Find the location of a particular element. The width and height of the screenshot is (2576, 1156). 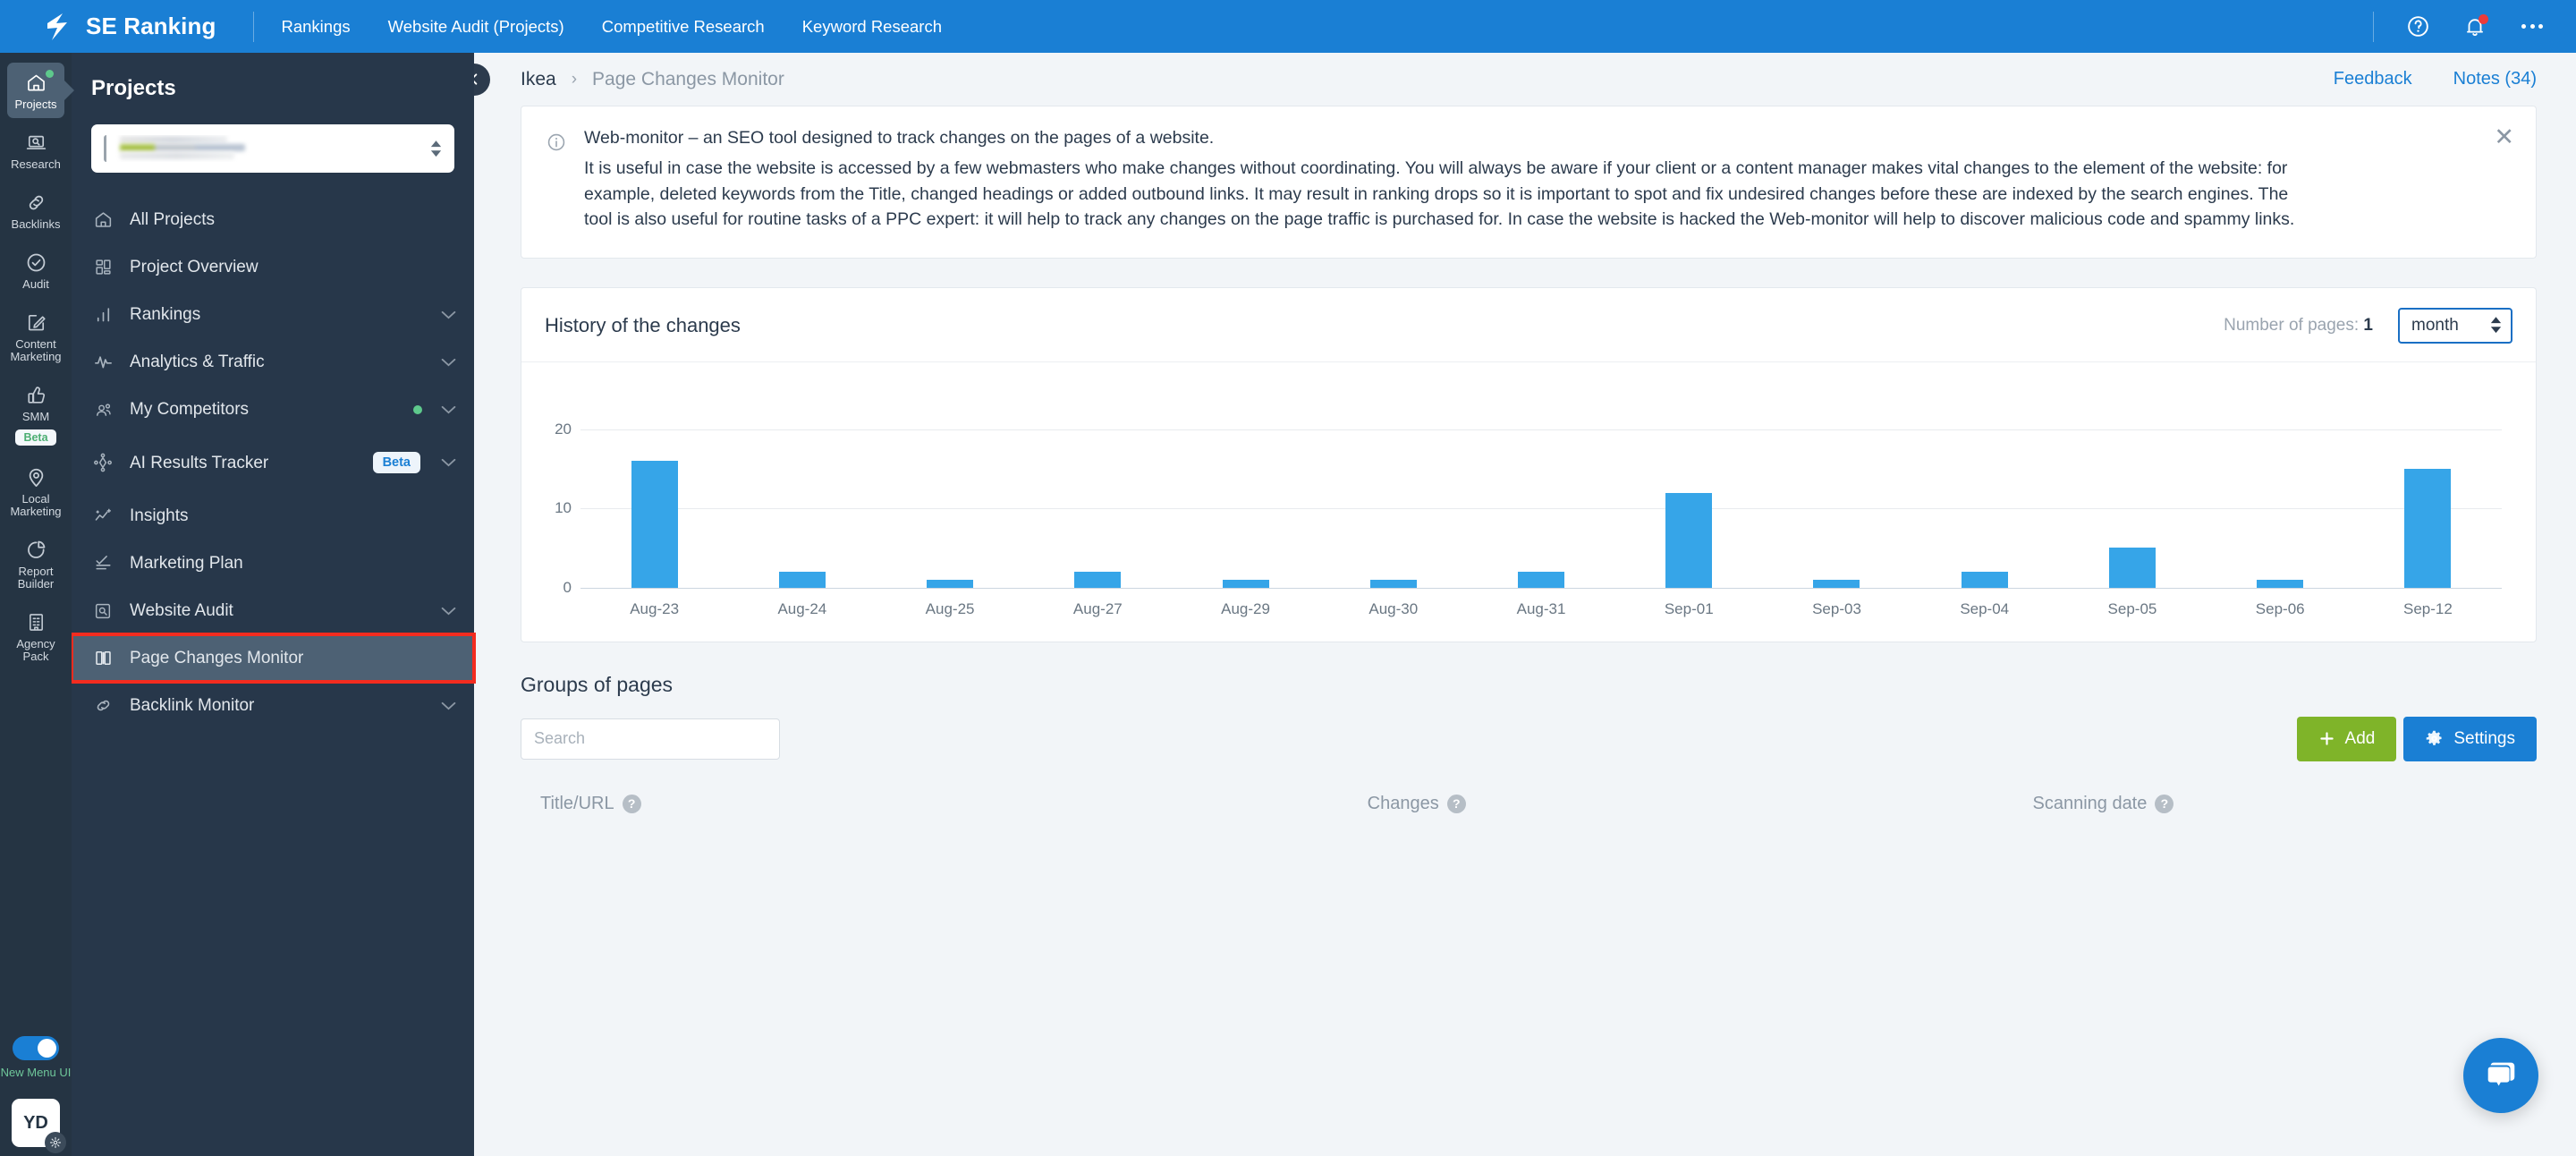

more-options-icon is located at coordinates (2532, 26).